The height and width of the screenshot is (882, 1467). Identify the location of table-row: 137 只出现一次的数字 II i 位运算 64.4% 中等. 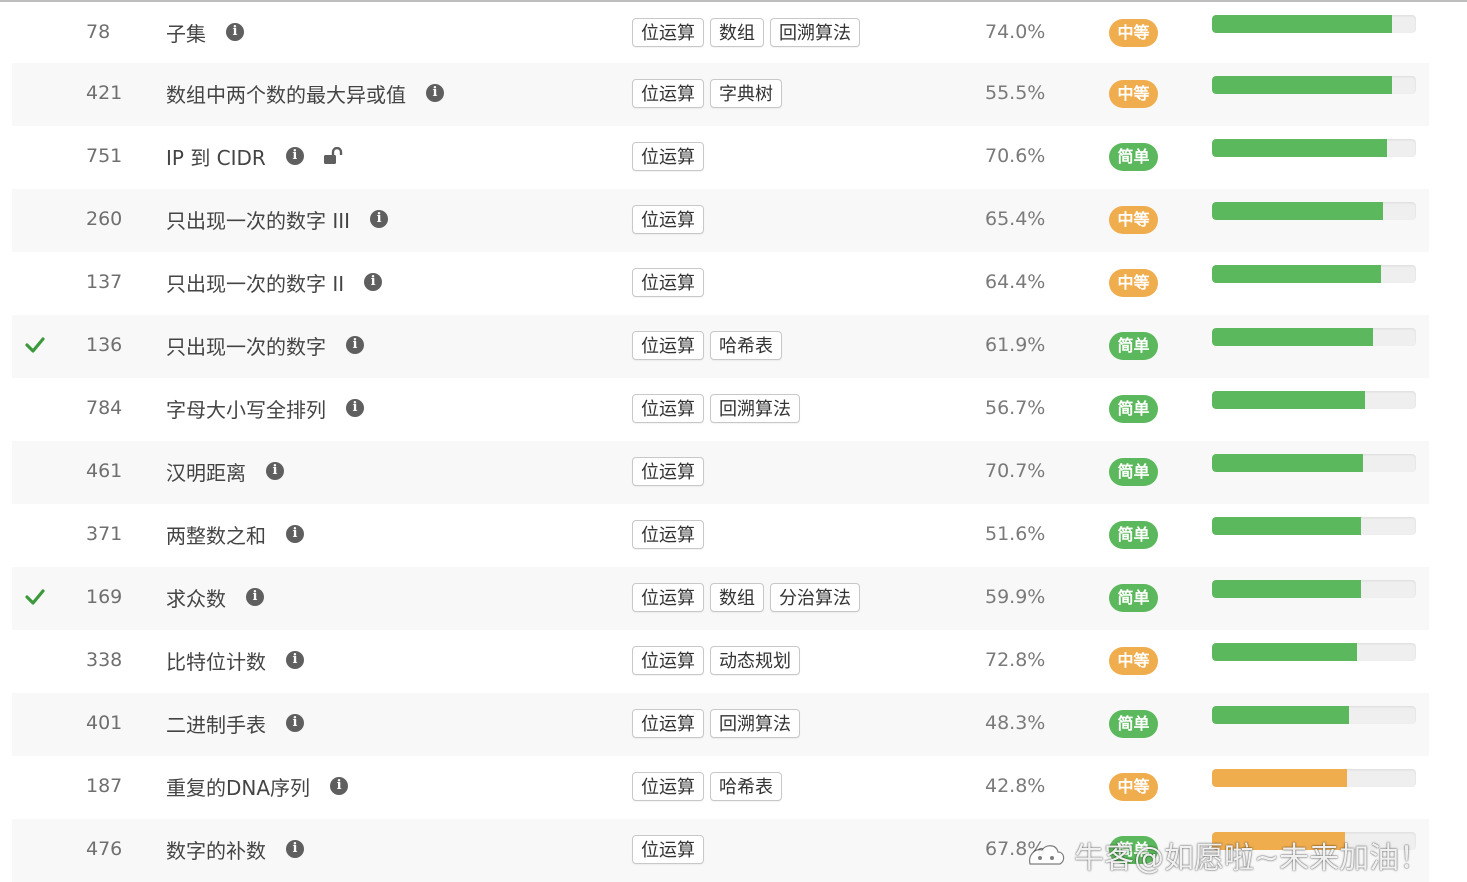
(720, 283).